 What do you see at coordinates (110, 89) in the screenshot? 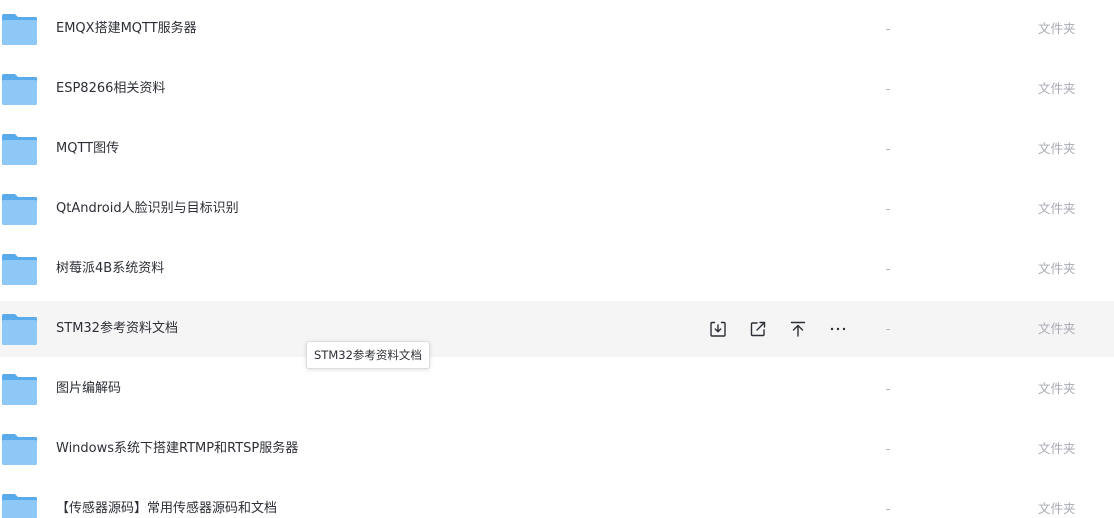
I see `file-name: ESP8266相关资料` at bounding box center [110, 89].